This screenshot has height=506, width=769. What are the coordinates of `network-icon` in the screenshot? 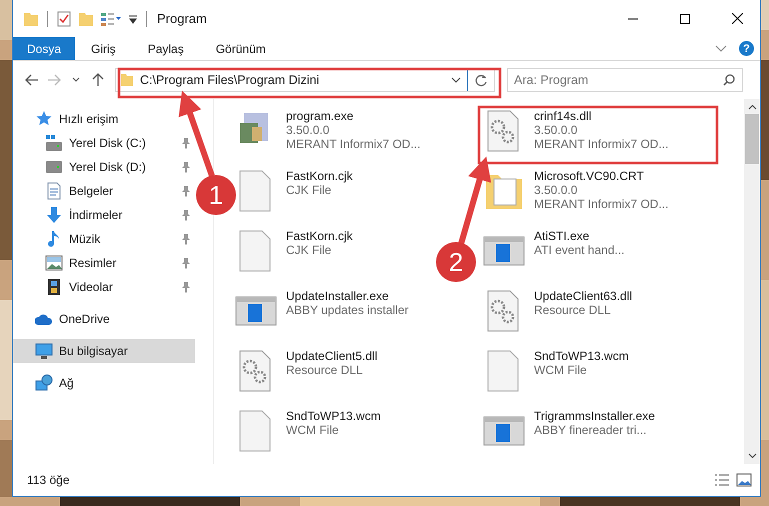 It's located at (44, 383).